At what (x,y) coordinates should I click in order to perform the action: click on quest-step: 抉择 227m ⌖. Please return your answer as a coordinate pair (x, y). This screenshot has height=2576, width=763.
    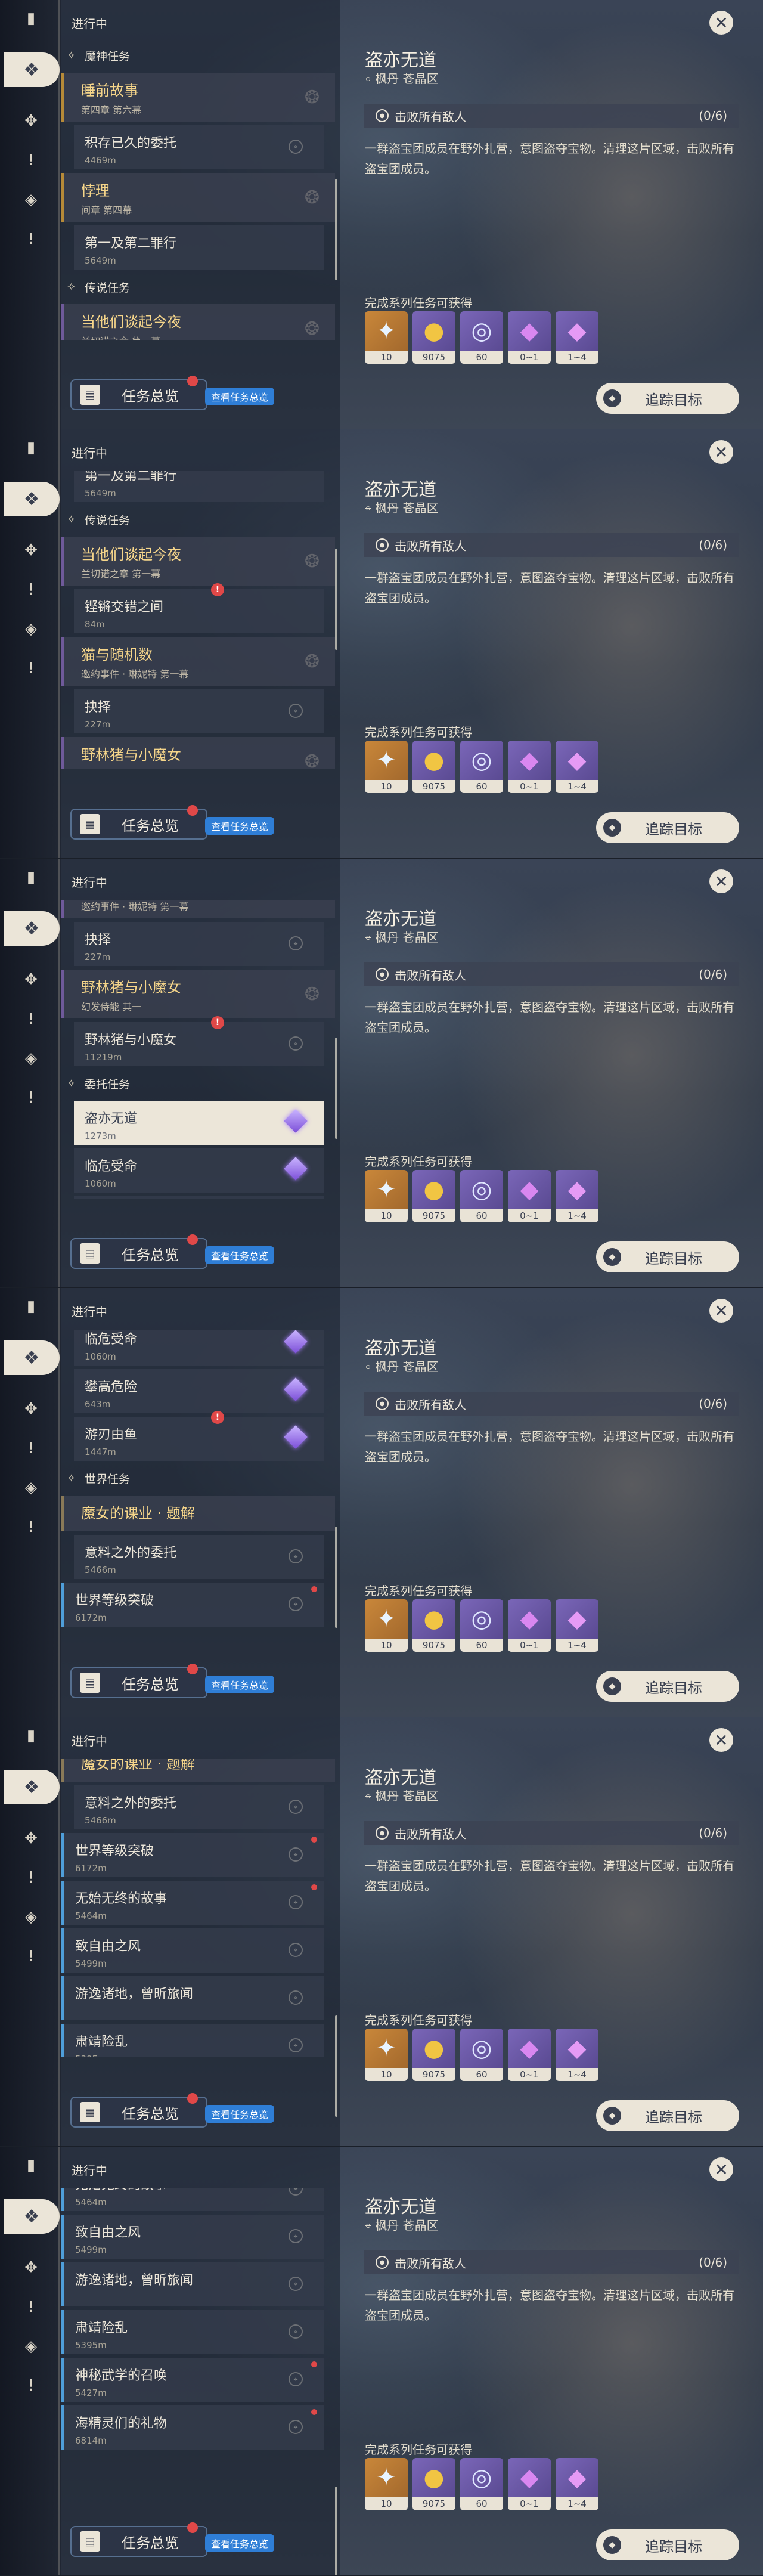
    Looking at the image, I should click on (199, 711).